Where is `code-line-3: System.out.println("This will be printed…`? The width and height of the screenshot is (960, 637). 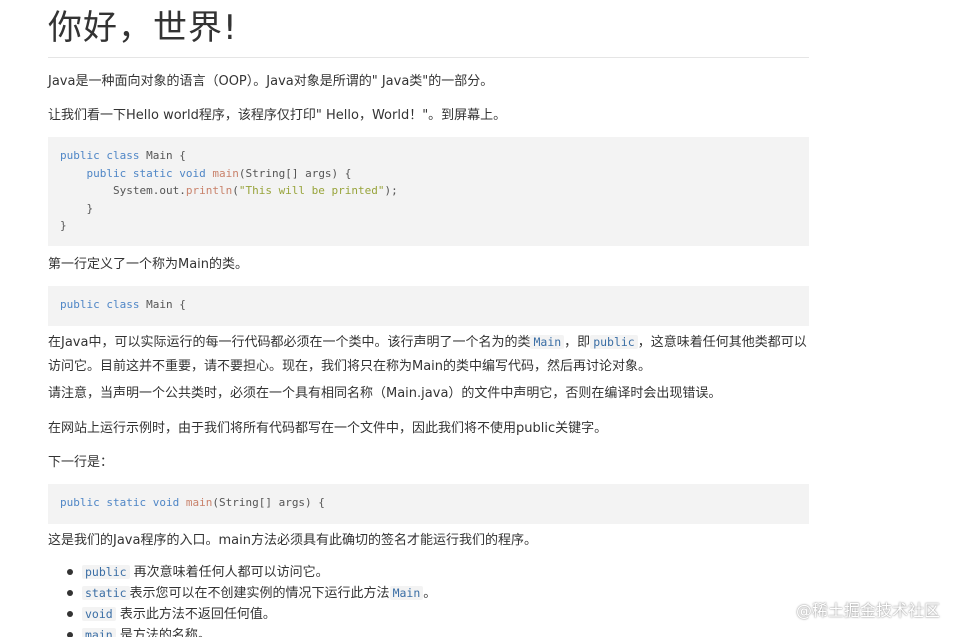 code-line-3: System.out.println("This will be printed… is located at coordinates (229, 190).